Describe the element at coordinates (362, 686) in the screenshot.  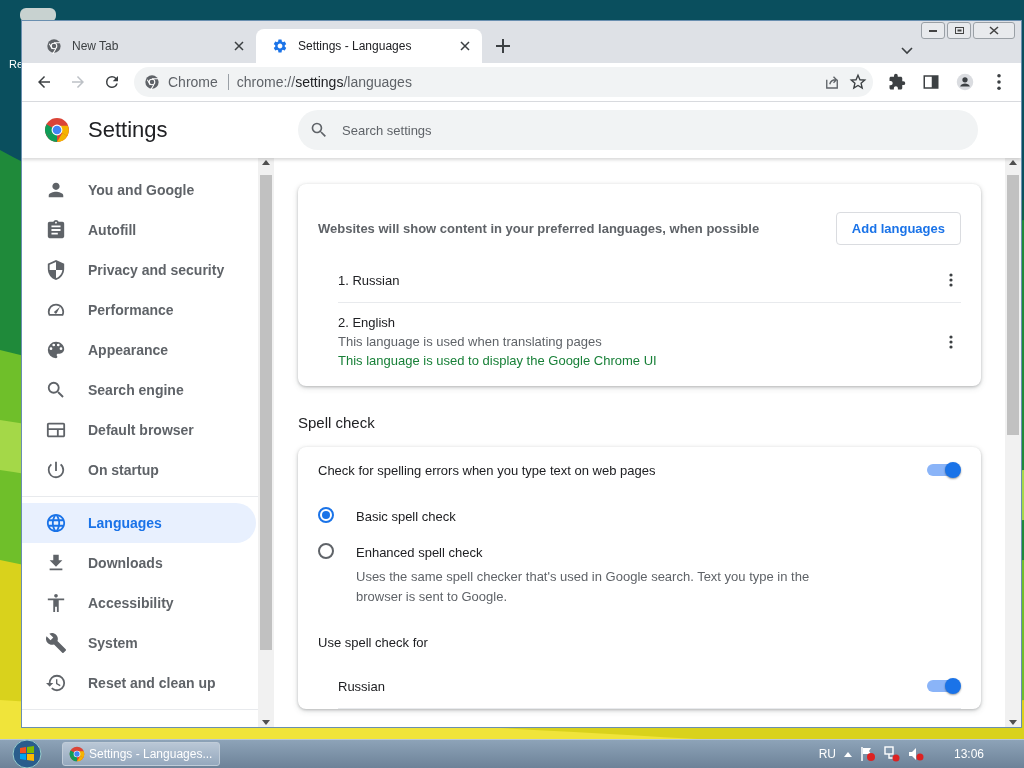
I see `language-name: Russian` at that location.